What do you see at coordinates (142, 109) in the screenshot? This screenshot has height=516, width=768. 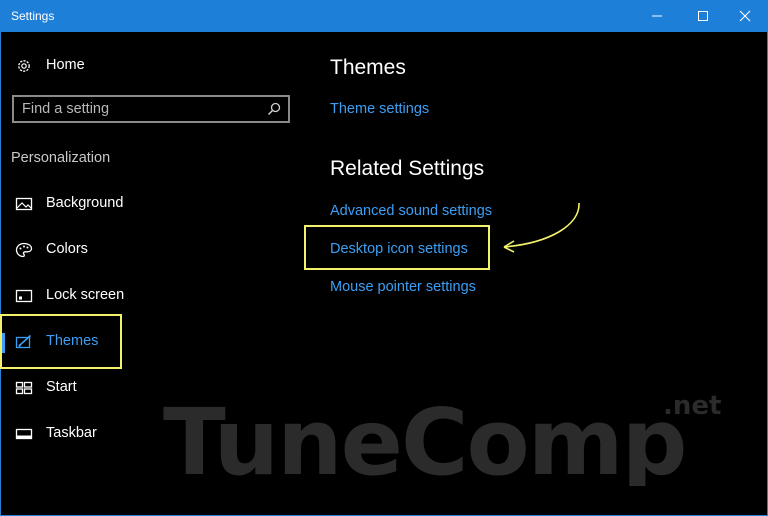 I see `search-input` at bounding box center [142, 109].